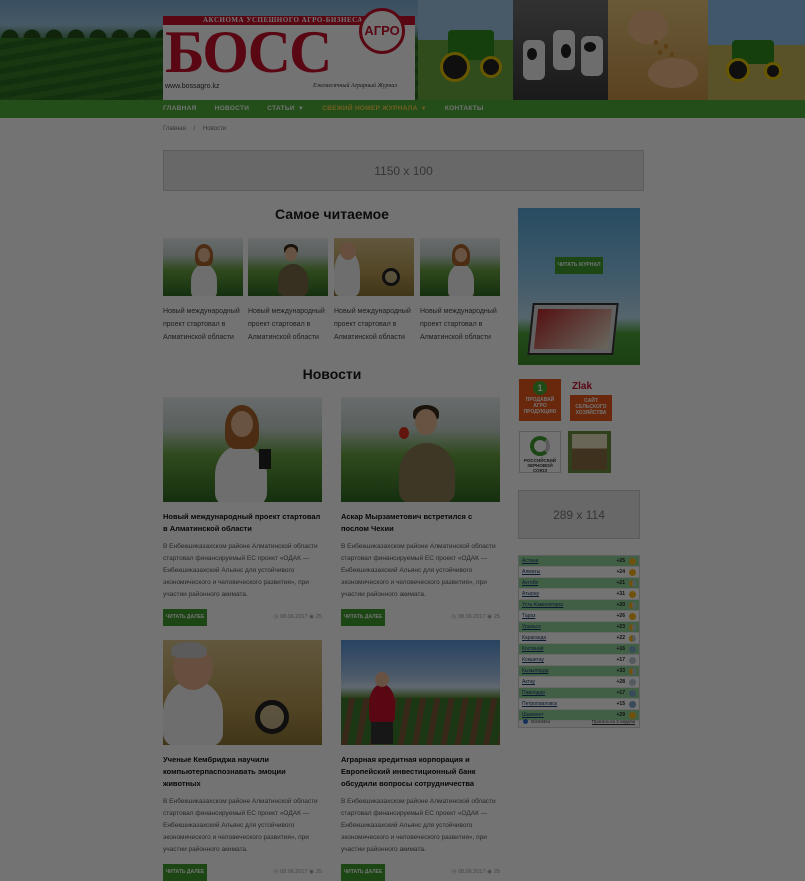 The width and height of the screenshot is (805, 881). What do you see at coordinates (382, 31) in the screenshot?
I see `logo-seal: АГРО` at bounding box center [382, 31].